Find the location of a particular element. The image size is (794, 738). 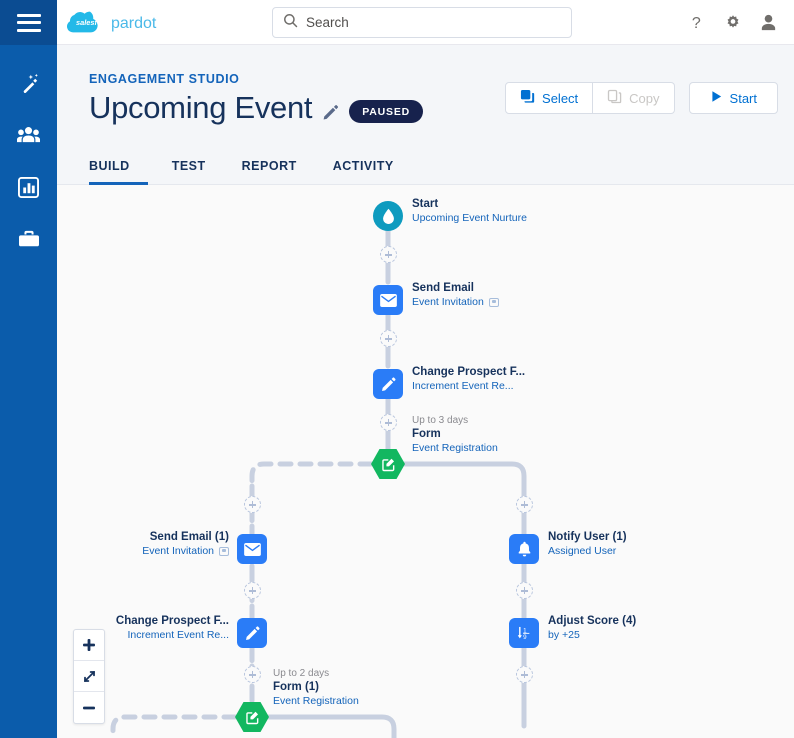

hamburger-icon is located at coordinates (28, 22).